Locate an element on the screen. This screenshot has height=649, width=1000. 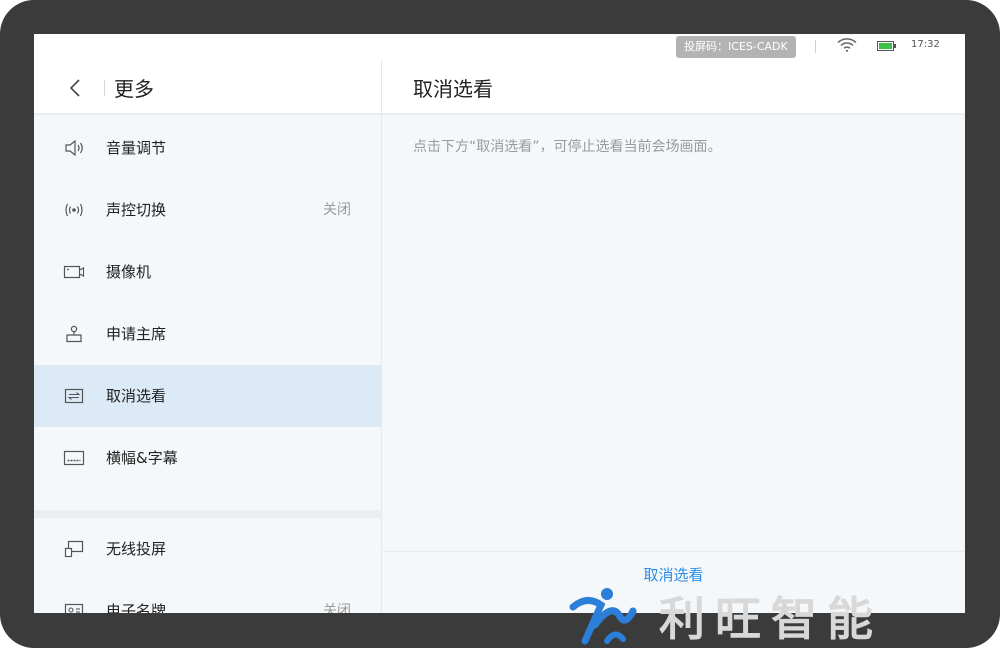
menu-item-volume: 音量调节 is located at coordinates (207, 148).